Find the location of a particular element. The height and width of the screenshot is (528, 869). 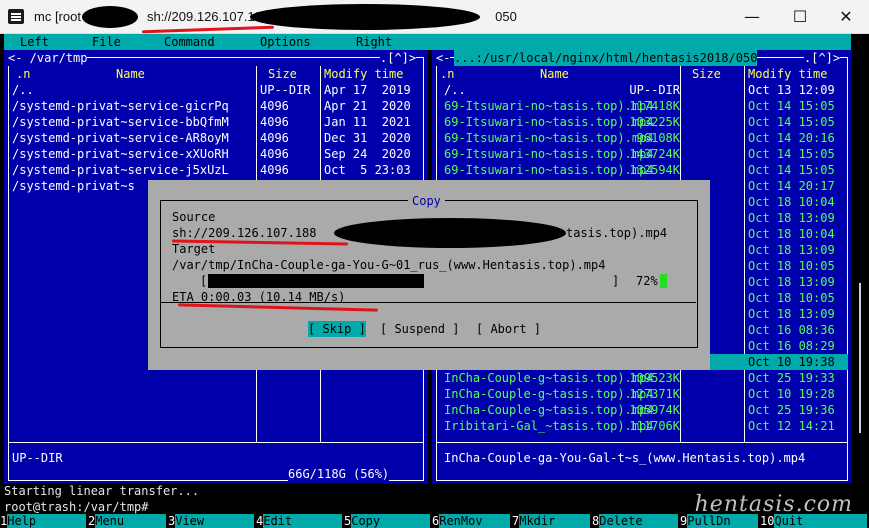

col-modify: Modify time is located at coordinates (364, 74).